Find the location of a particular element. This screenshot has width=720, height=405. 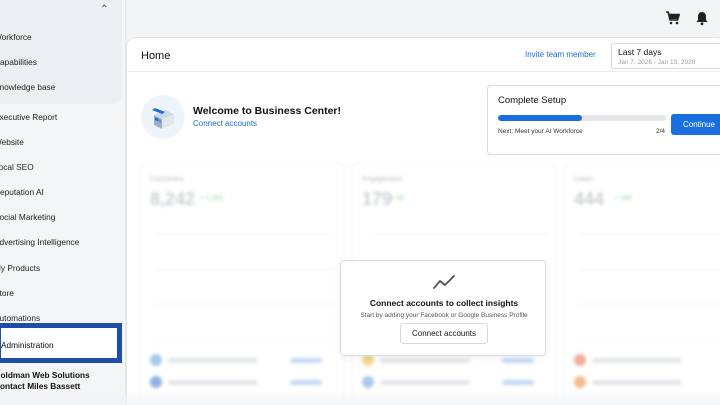

sidebar-item-local-seo: Local SEO is located at coordinates (17, 167).